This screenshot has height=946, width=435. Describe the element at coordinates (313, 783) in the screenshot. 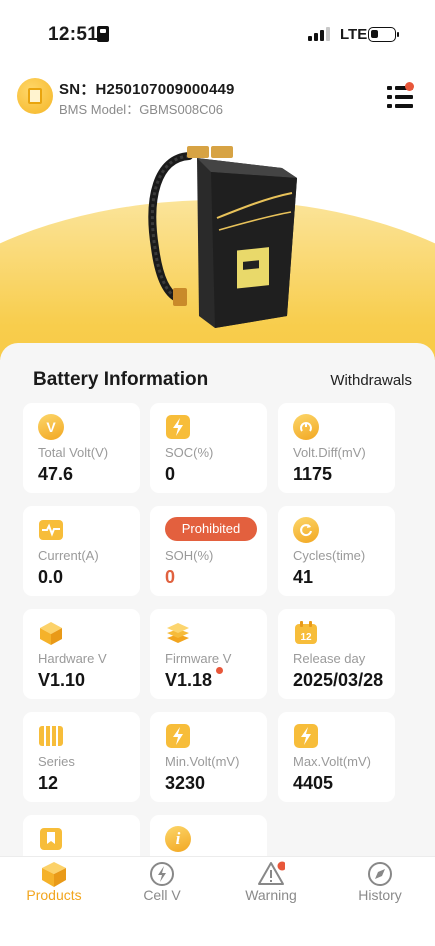

I see `card-value: 4405` at that location.